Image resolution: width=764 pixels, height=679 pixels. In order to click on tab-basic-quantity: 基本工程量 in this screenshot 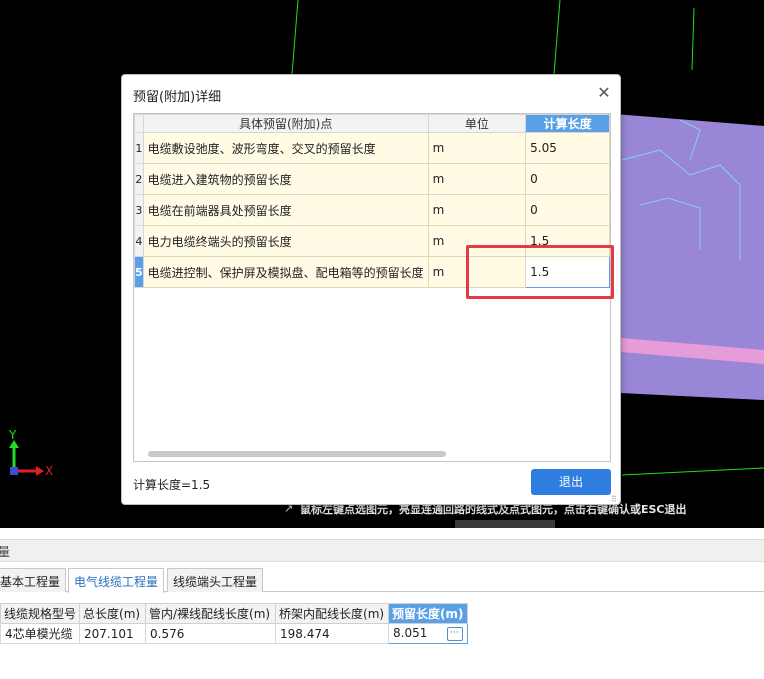, I will do `click(33, 580)`.